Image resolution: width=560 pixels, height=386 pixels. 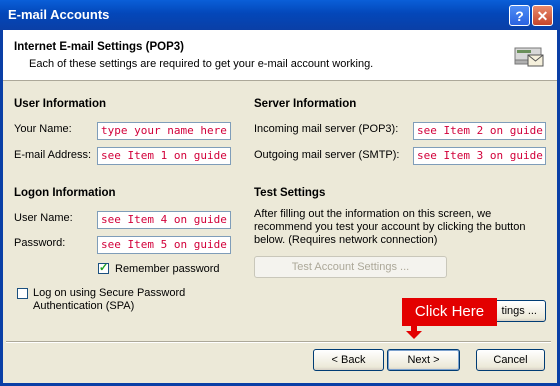 What do you see at coordinates (109, 293) in the screenshot?
I see `spa-label-line1: Log on using Secure Password` at bounding box center [109, 293].